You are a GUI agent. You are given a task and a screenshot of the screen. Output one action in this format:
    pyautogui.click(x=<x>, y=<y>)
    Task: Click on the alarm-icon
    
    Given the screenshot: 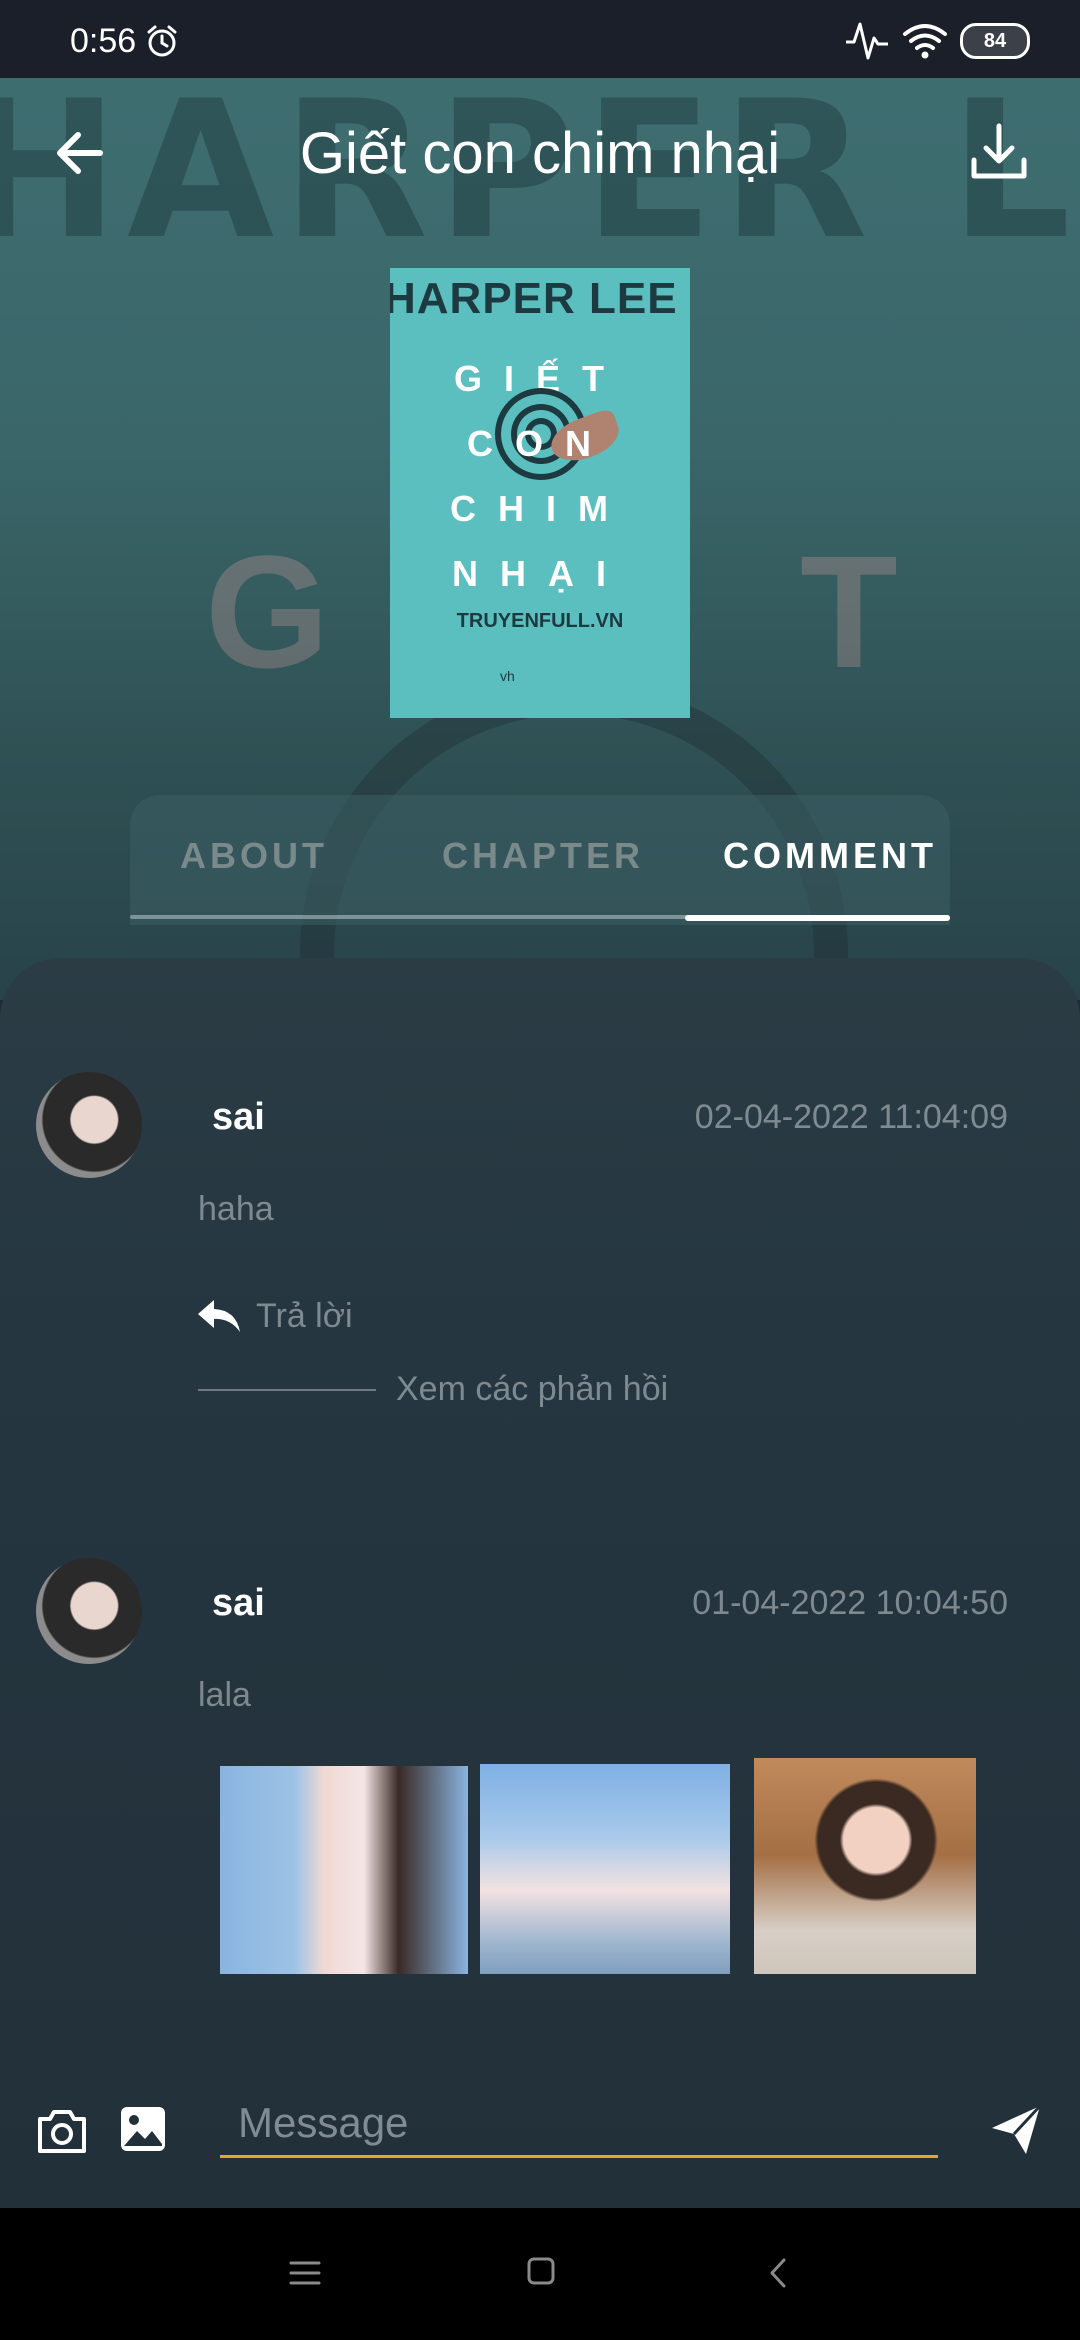 What is the action you would take?
    pyautogui.click(x=162, y=41)
    